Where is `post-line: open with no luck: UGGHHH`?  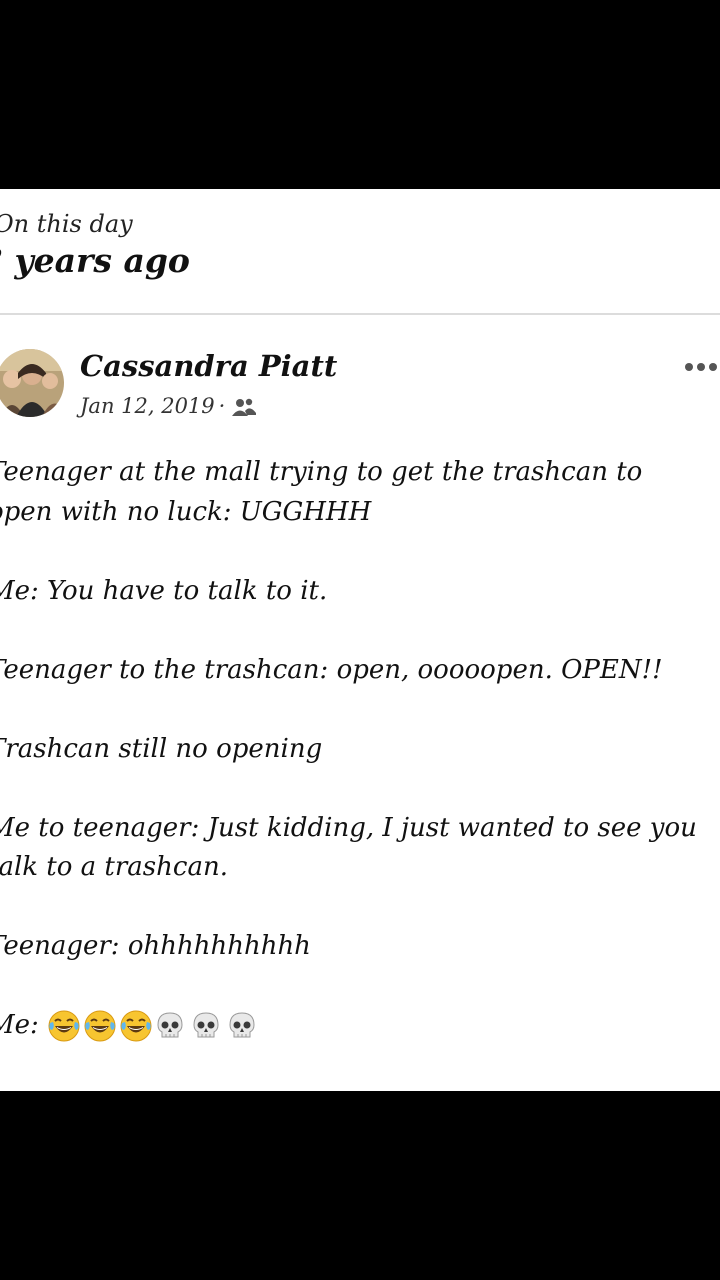 post-line: open with no luck: UGGHHH is located at coordinates (186, 511).